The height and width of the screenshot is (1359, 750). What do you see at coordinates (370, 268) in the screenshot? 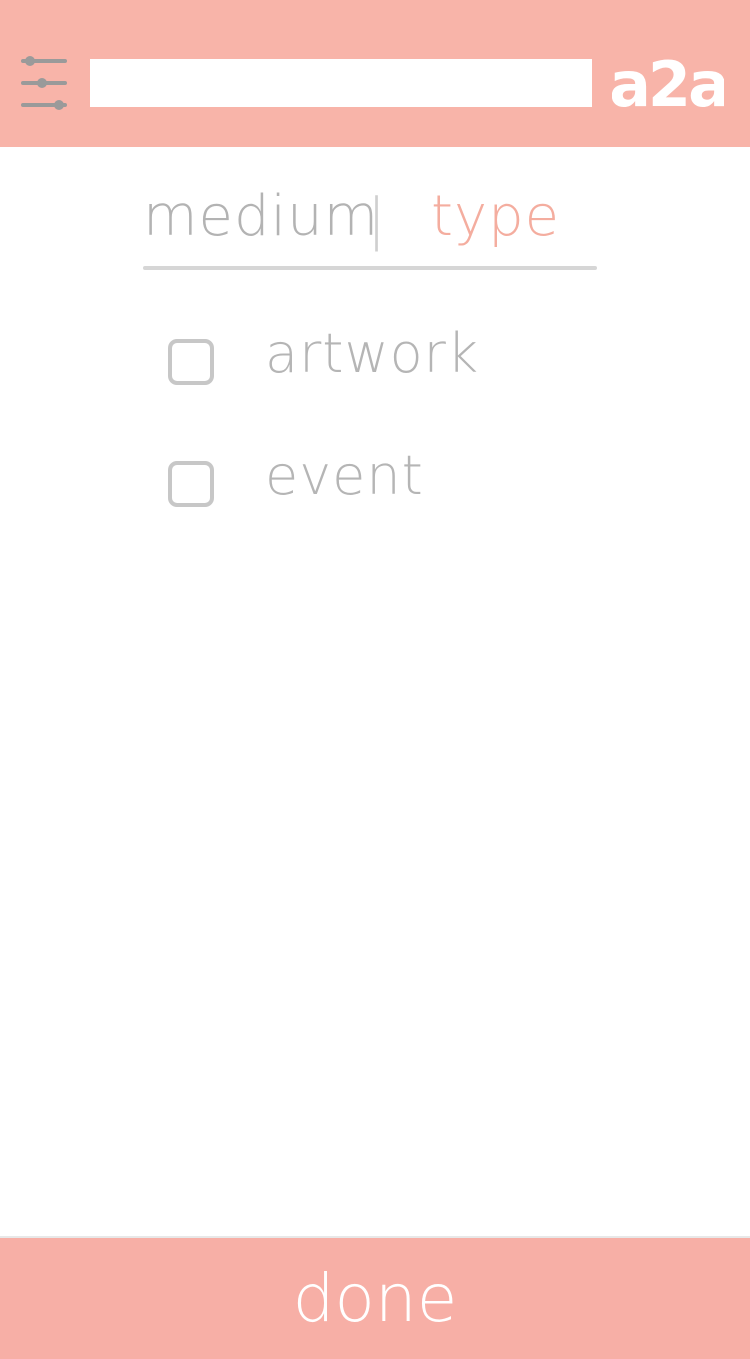
I see `tab-underline` at bounding box center [370, 268].